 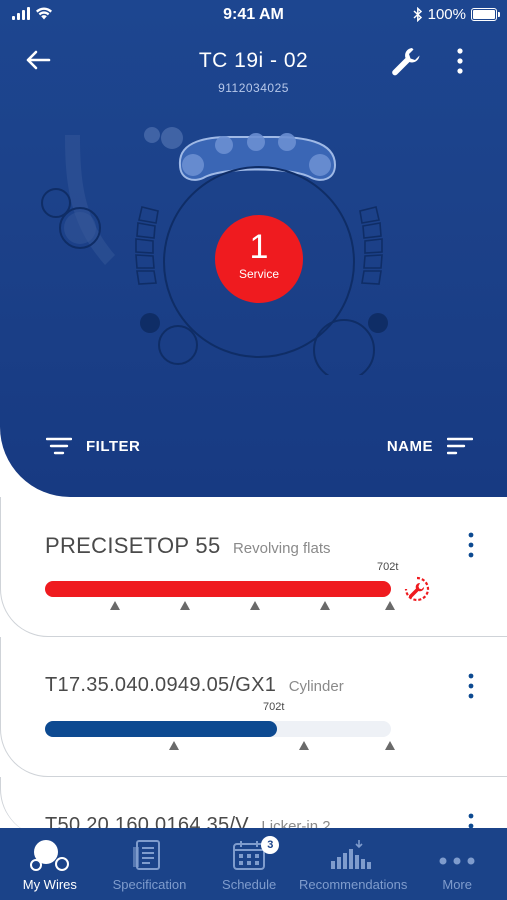 What do you see at coordinates (259, 247) in the screenshot?
I see `service-count: 1` at bounding box center [259, 247].